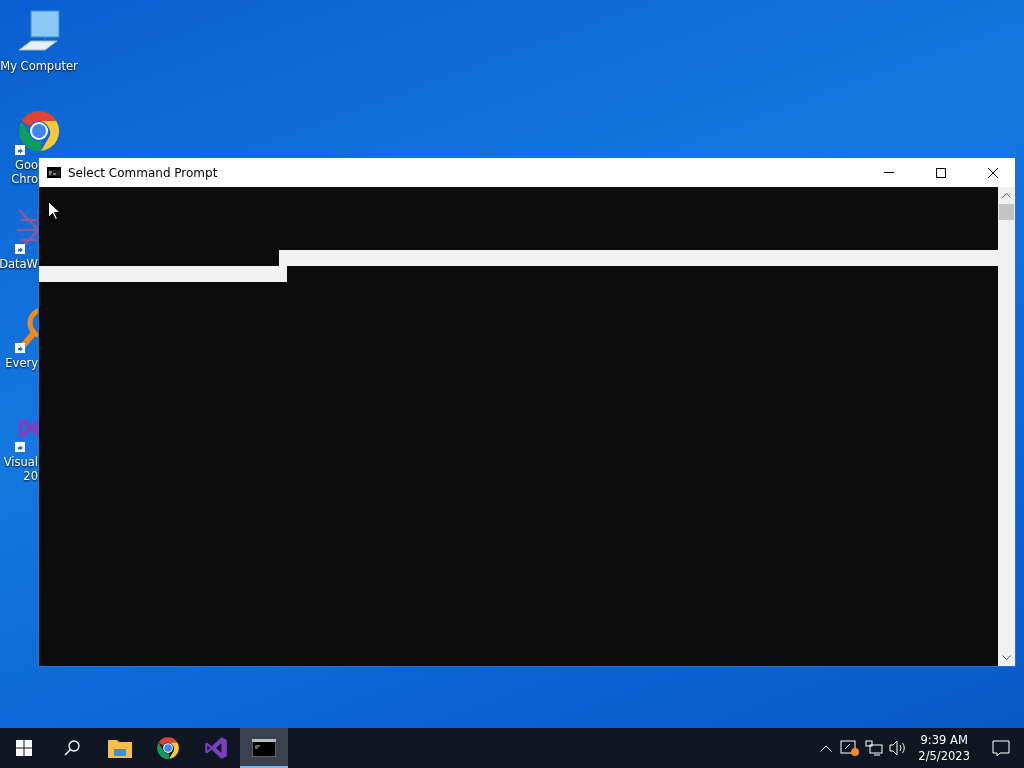  I want to click on maximize-icon, so click(940, 172).